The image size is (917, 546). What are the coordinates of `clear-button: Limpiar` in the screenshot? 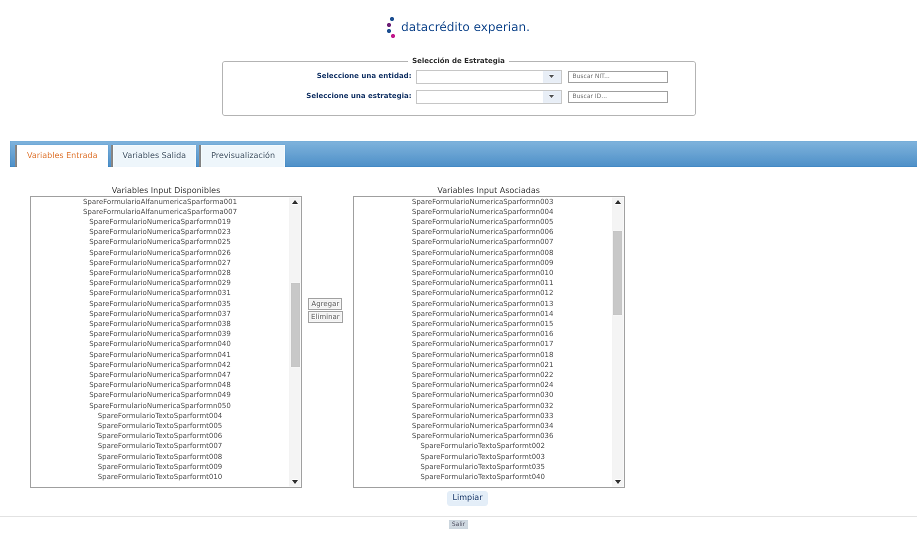 It's located at (467, 498).